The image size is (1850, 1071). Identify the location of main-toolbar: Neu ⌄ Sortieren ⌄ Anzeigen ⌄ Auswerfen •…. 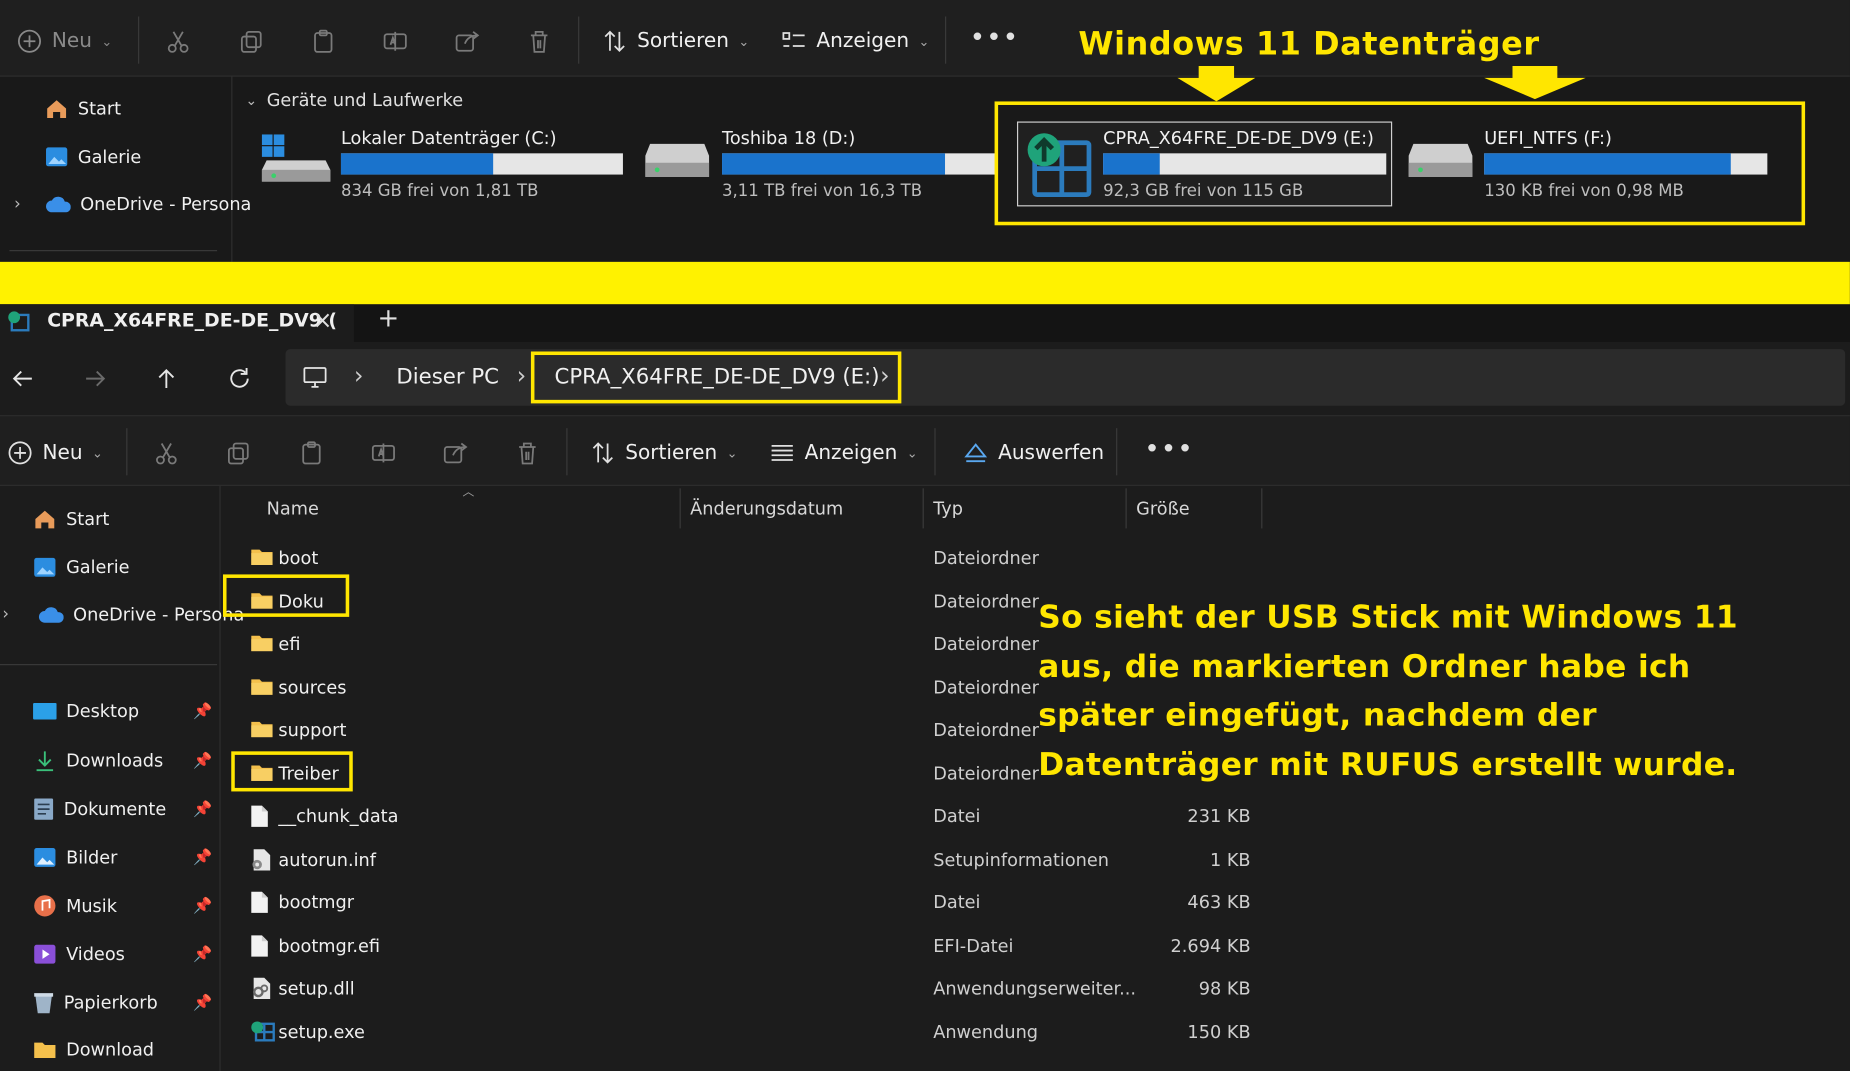
(925, 451).